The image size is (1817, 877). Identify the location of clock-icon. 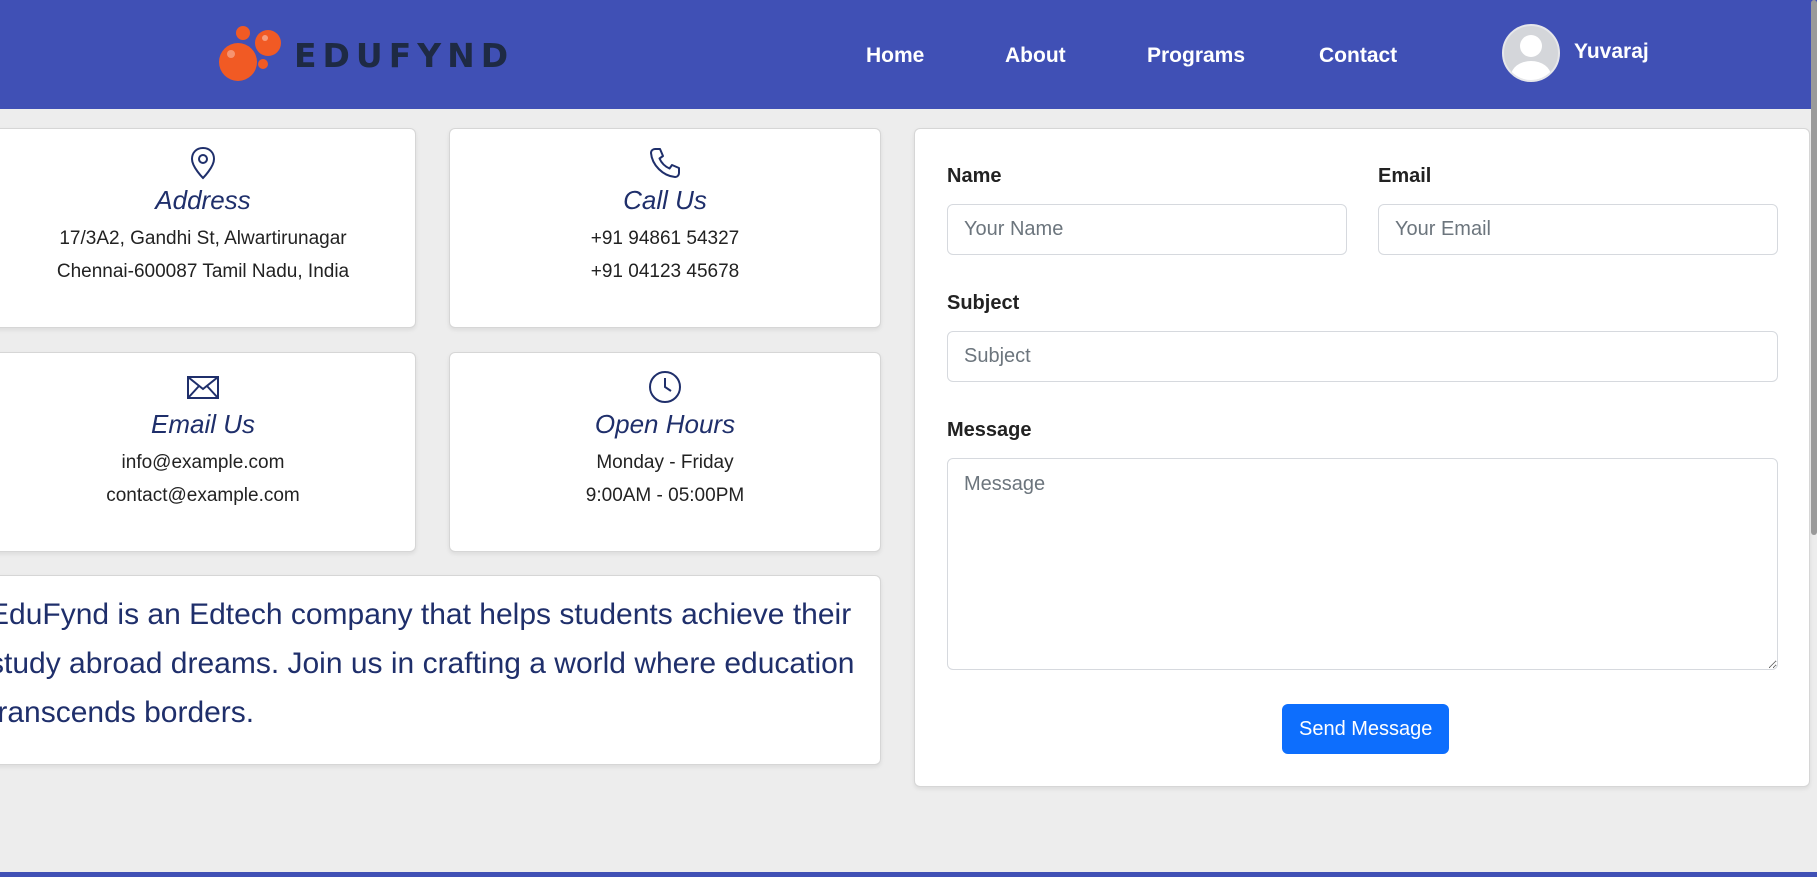
(665, 387).